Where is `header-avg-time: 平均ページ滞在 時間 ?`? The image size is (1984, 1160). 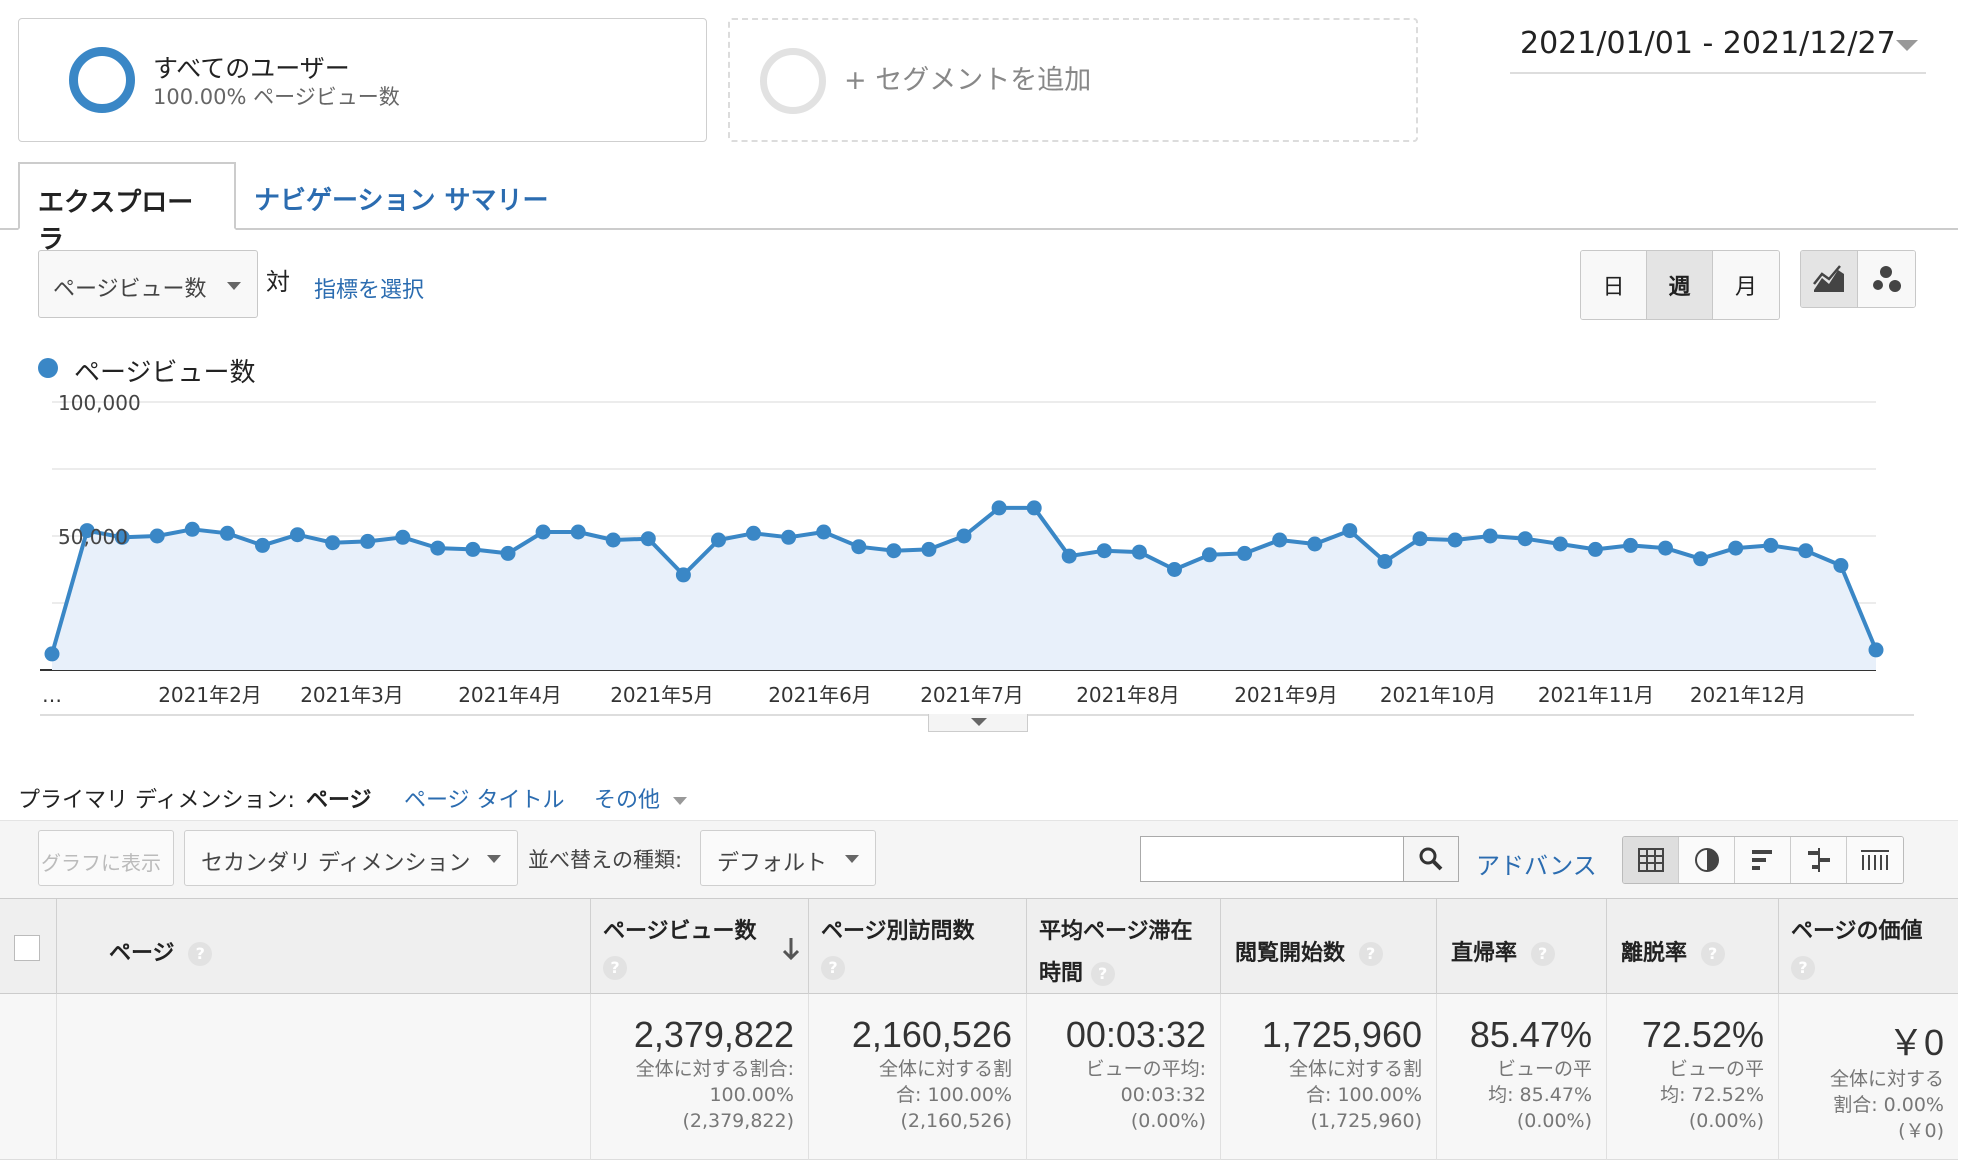
header-avg-time: 平均ページ滞在 時間 ? is located at coordinates (1123, 947).